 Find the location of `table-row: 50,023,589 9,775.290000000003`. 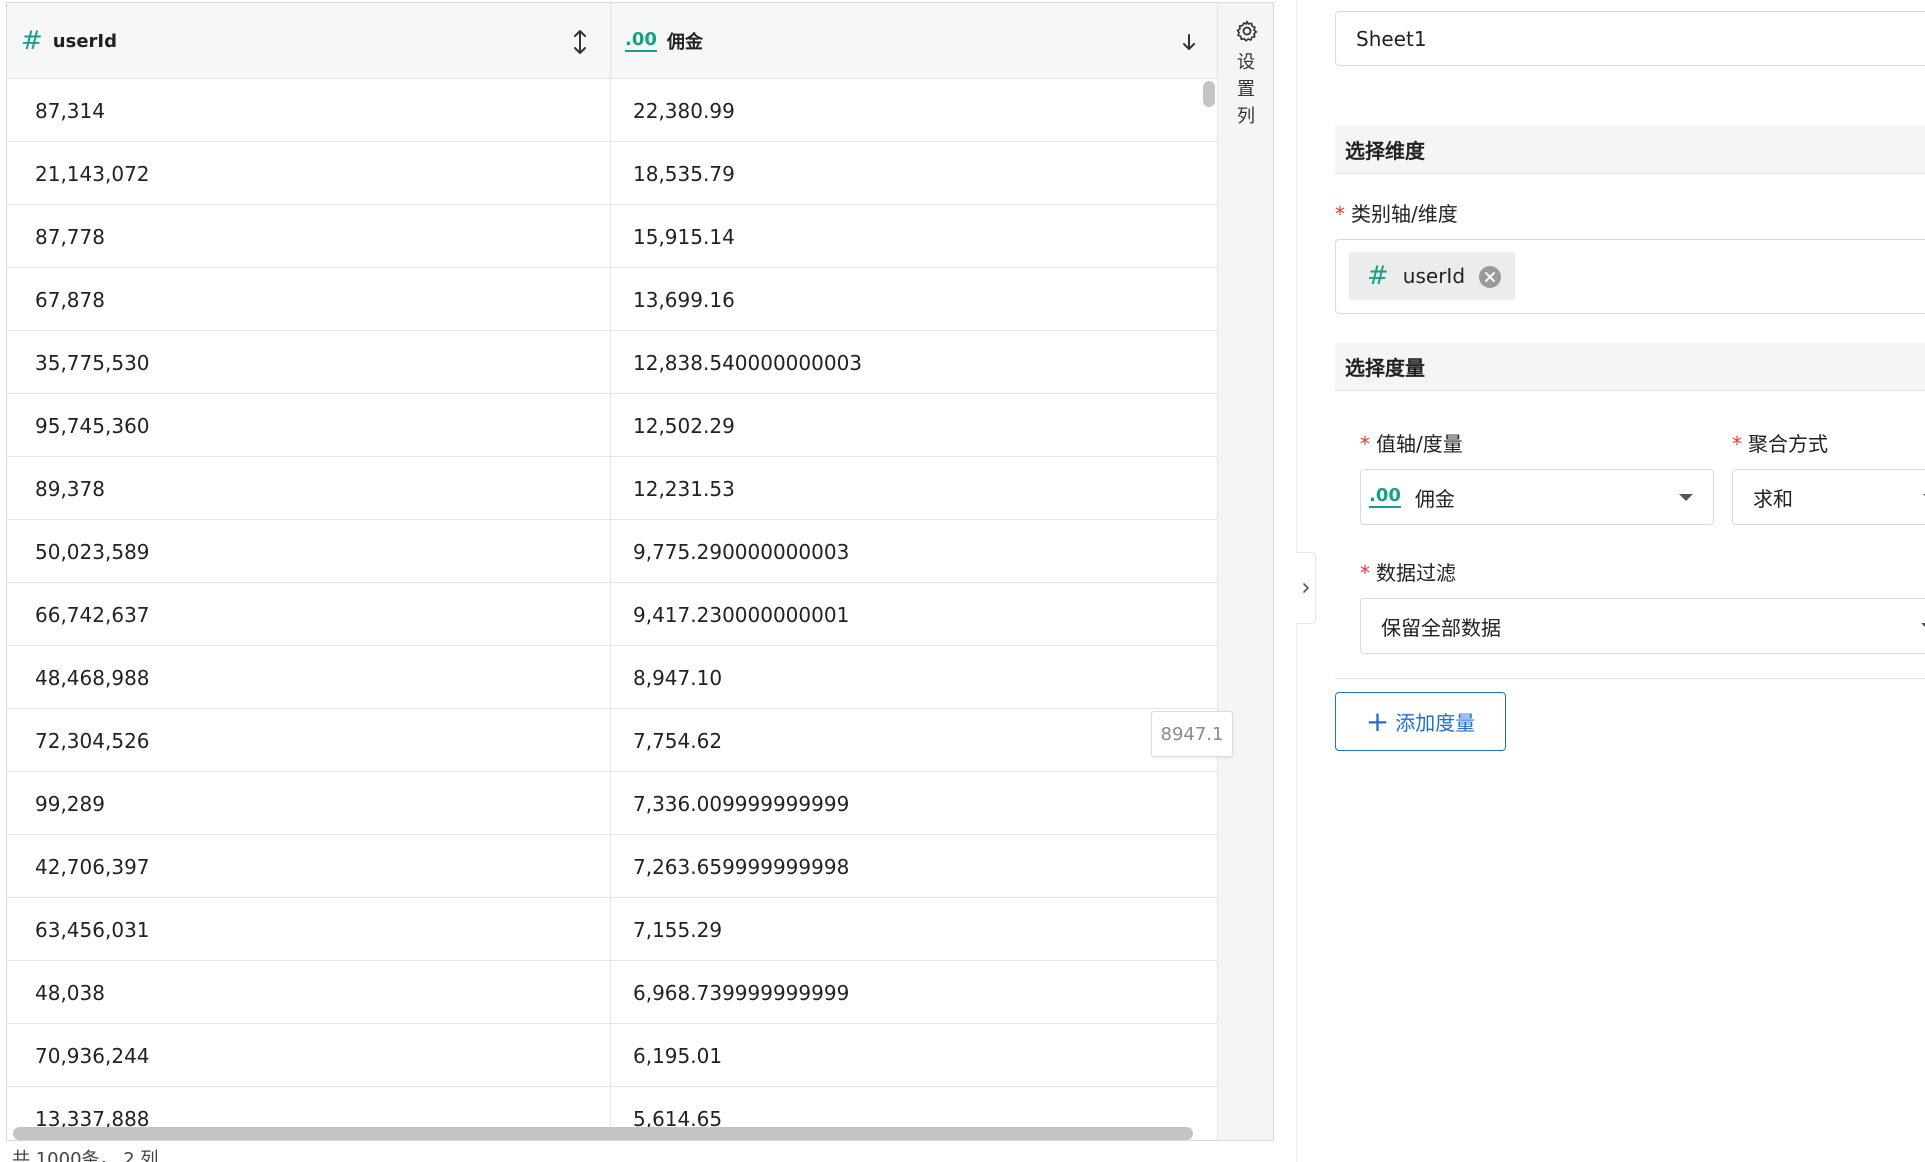

table-row: 50,023,589 9,775.290000000003 is located at coordinates (612, 551).